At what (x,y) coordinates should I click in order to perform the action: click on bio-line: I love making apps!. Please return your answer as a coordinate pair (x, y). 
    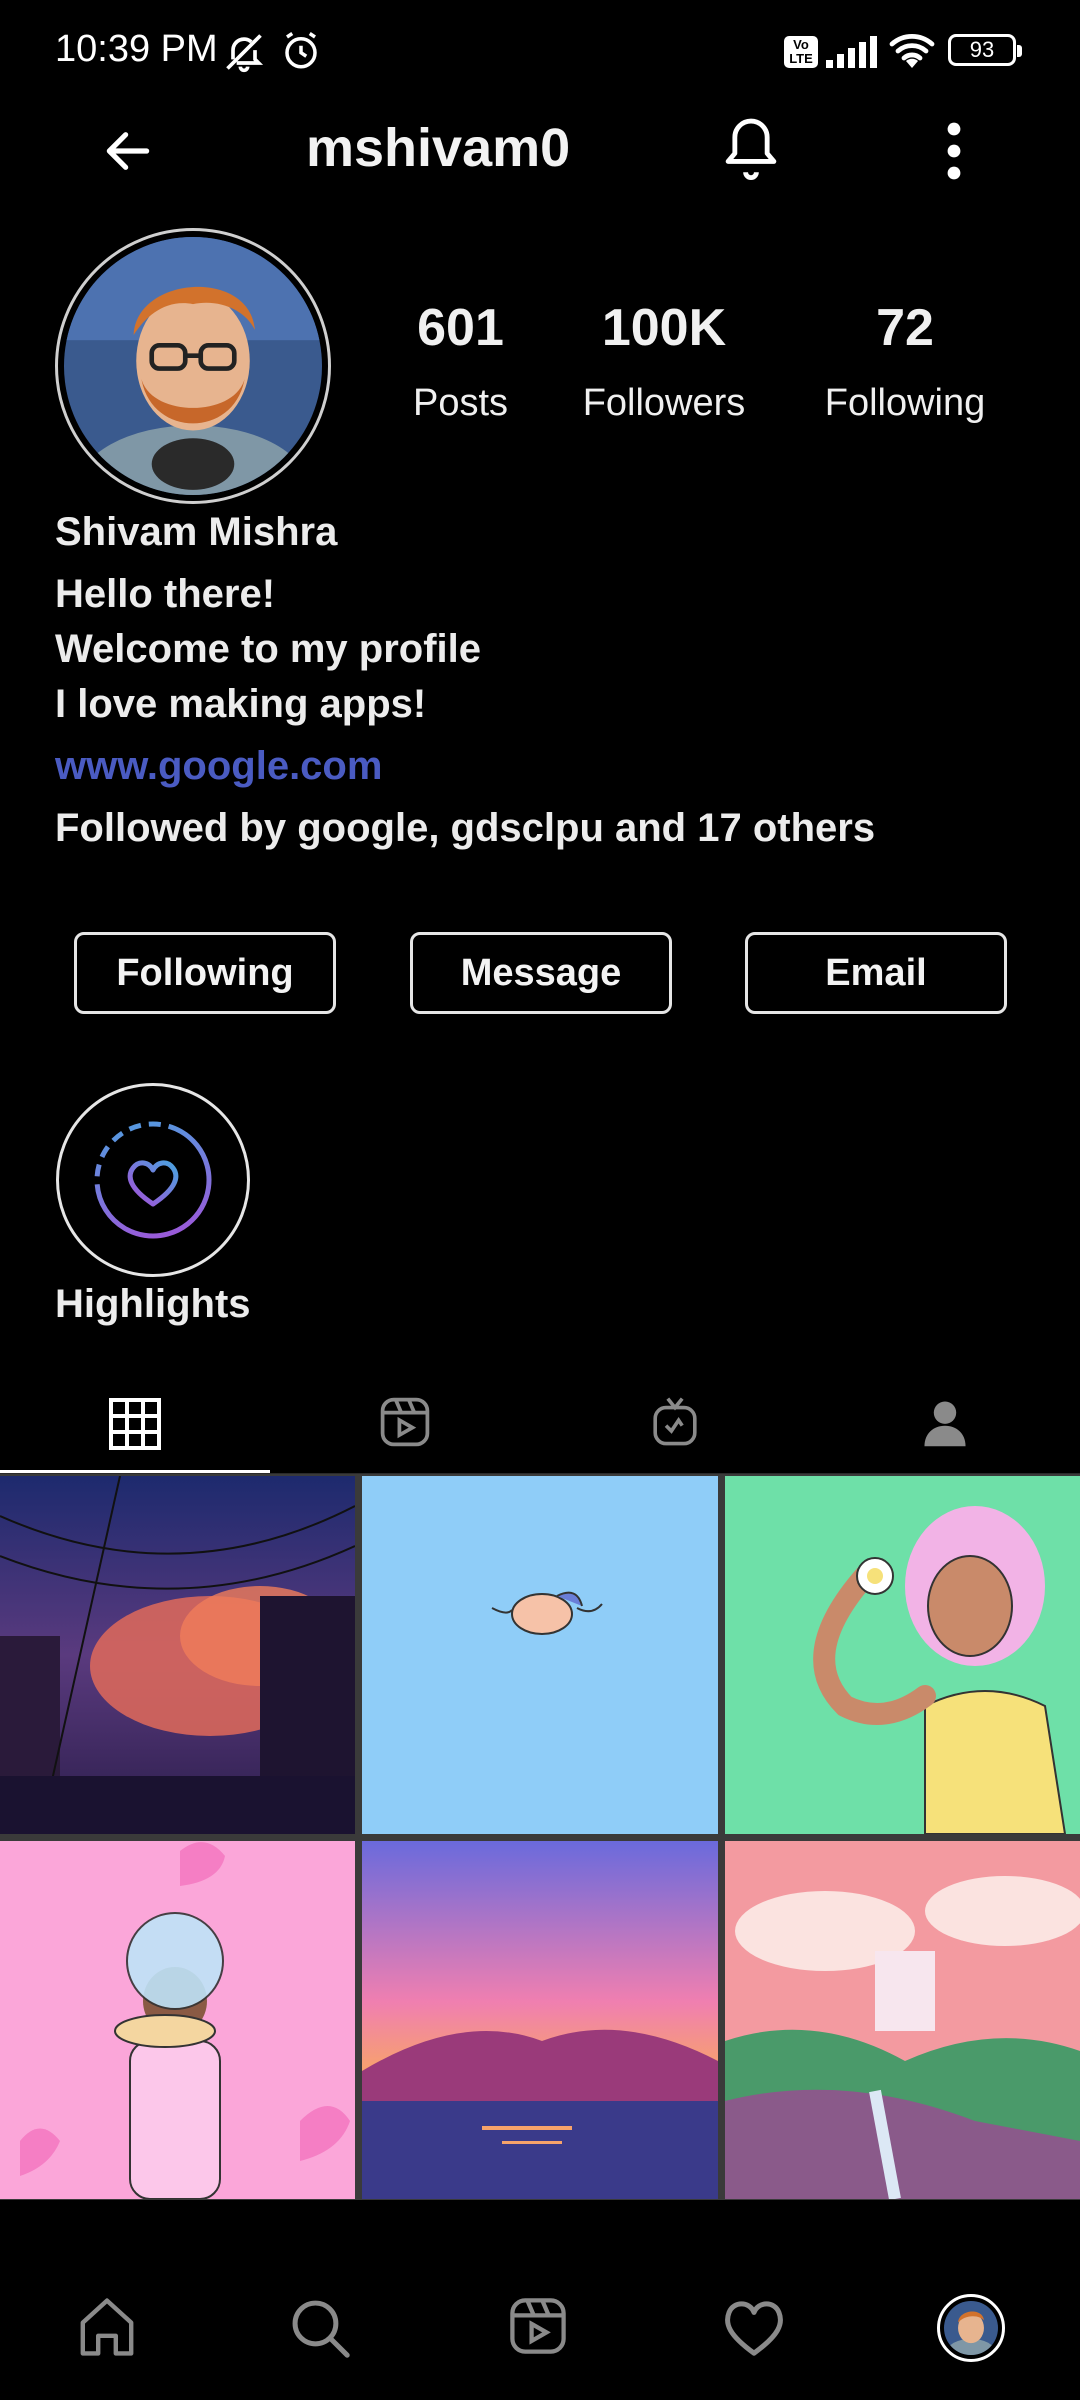
    Looking at the image, I should click on (241, 704).